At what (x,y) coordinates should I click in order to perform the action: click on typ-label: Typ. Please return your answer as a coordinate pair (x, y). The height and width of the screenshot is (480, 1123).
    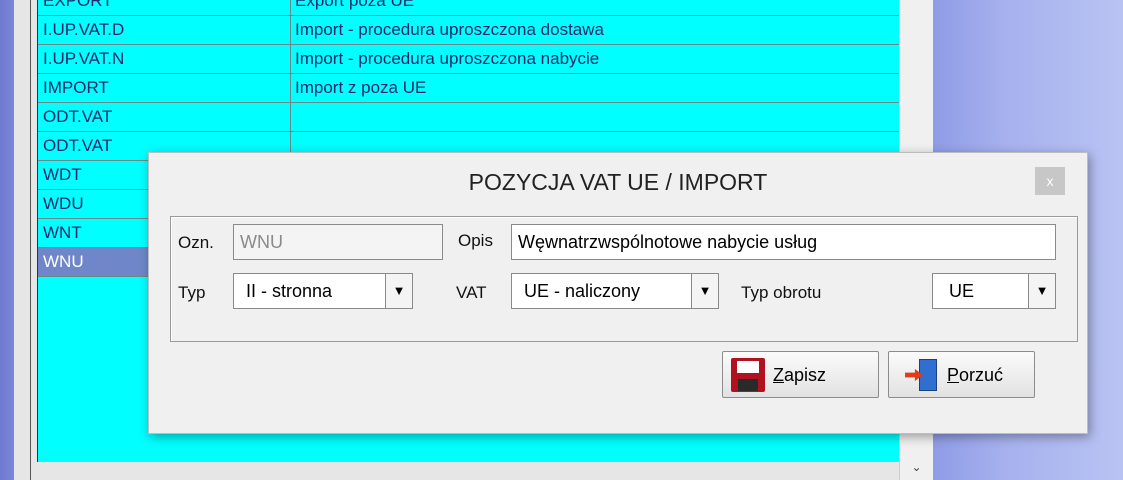
    Looking at the image, I should click on (192, 292).